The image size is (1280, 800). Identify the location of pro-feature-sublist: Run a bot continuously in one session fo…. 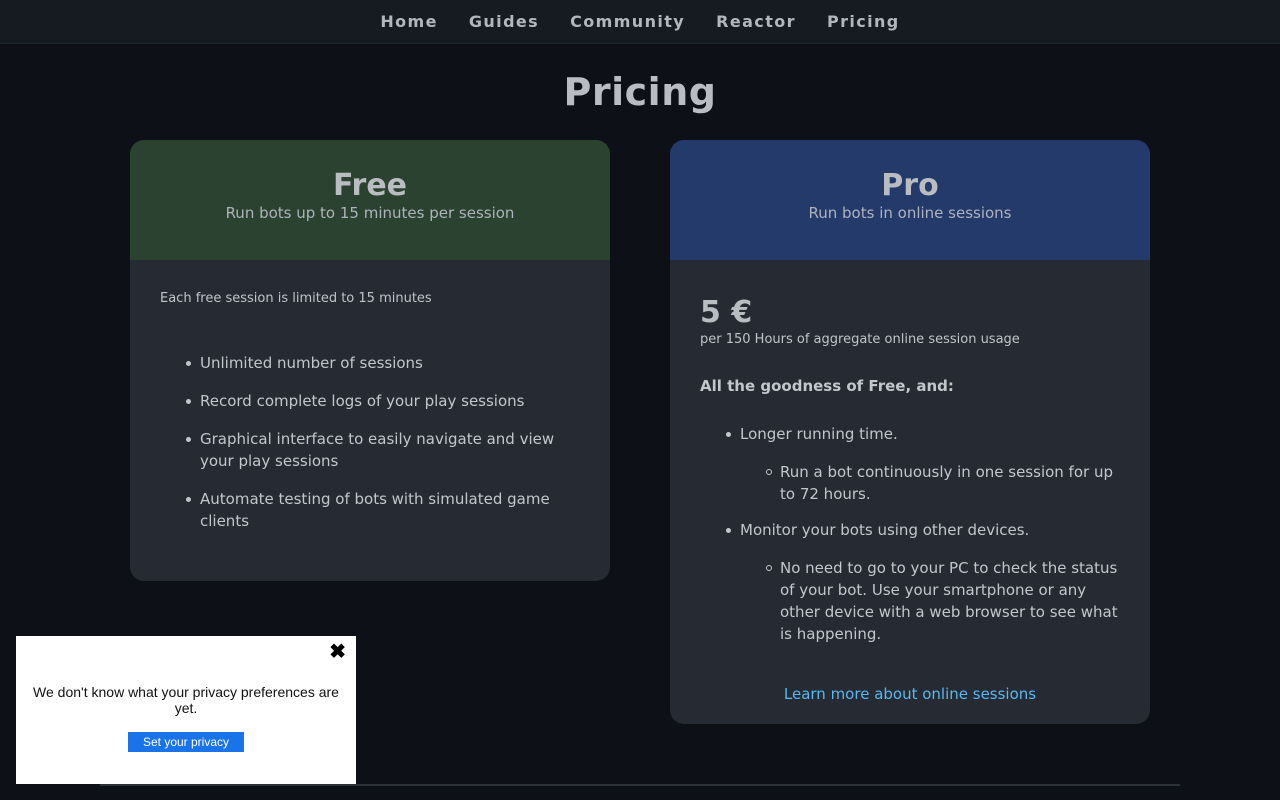
(930, 483).